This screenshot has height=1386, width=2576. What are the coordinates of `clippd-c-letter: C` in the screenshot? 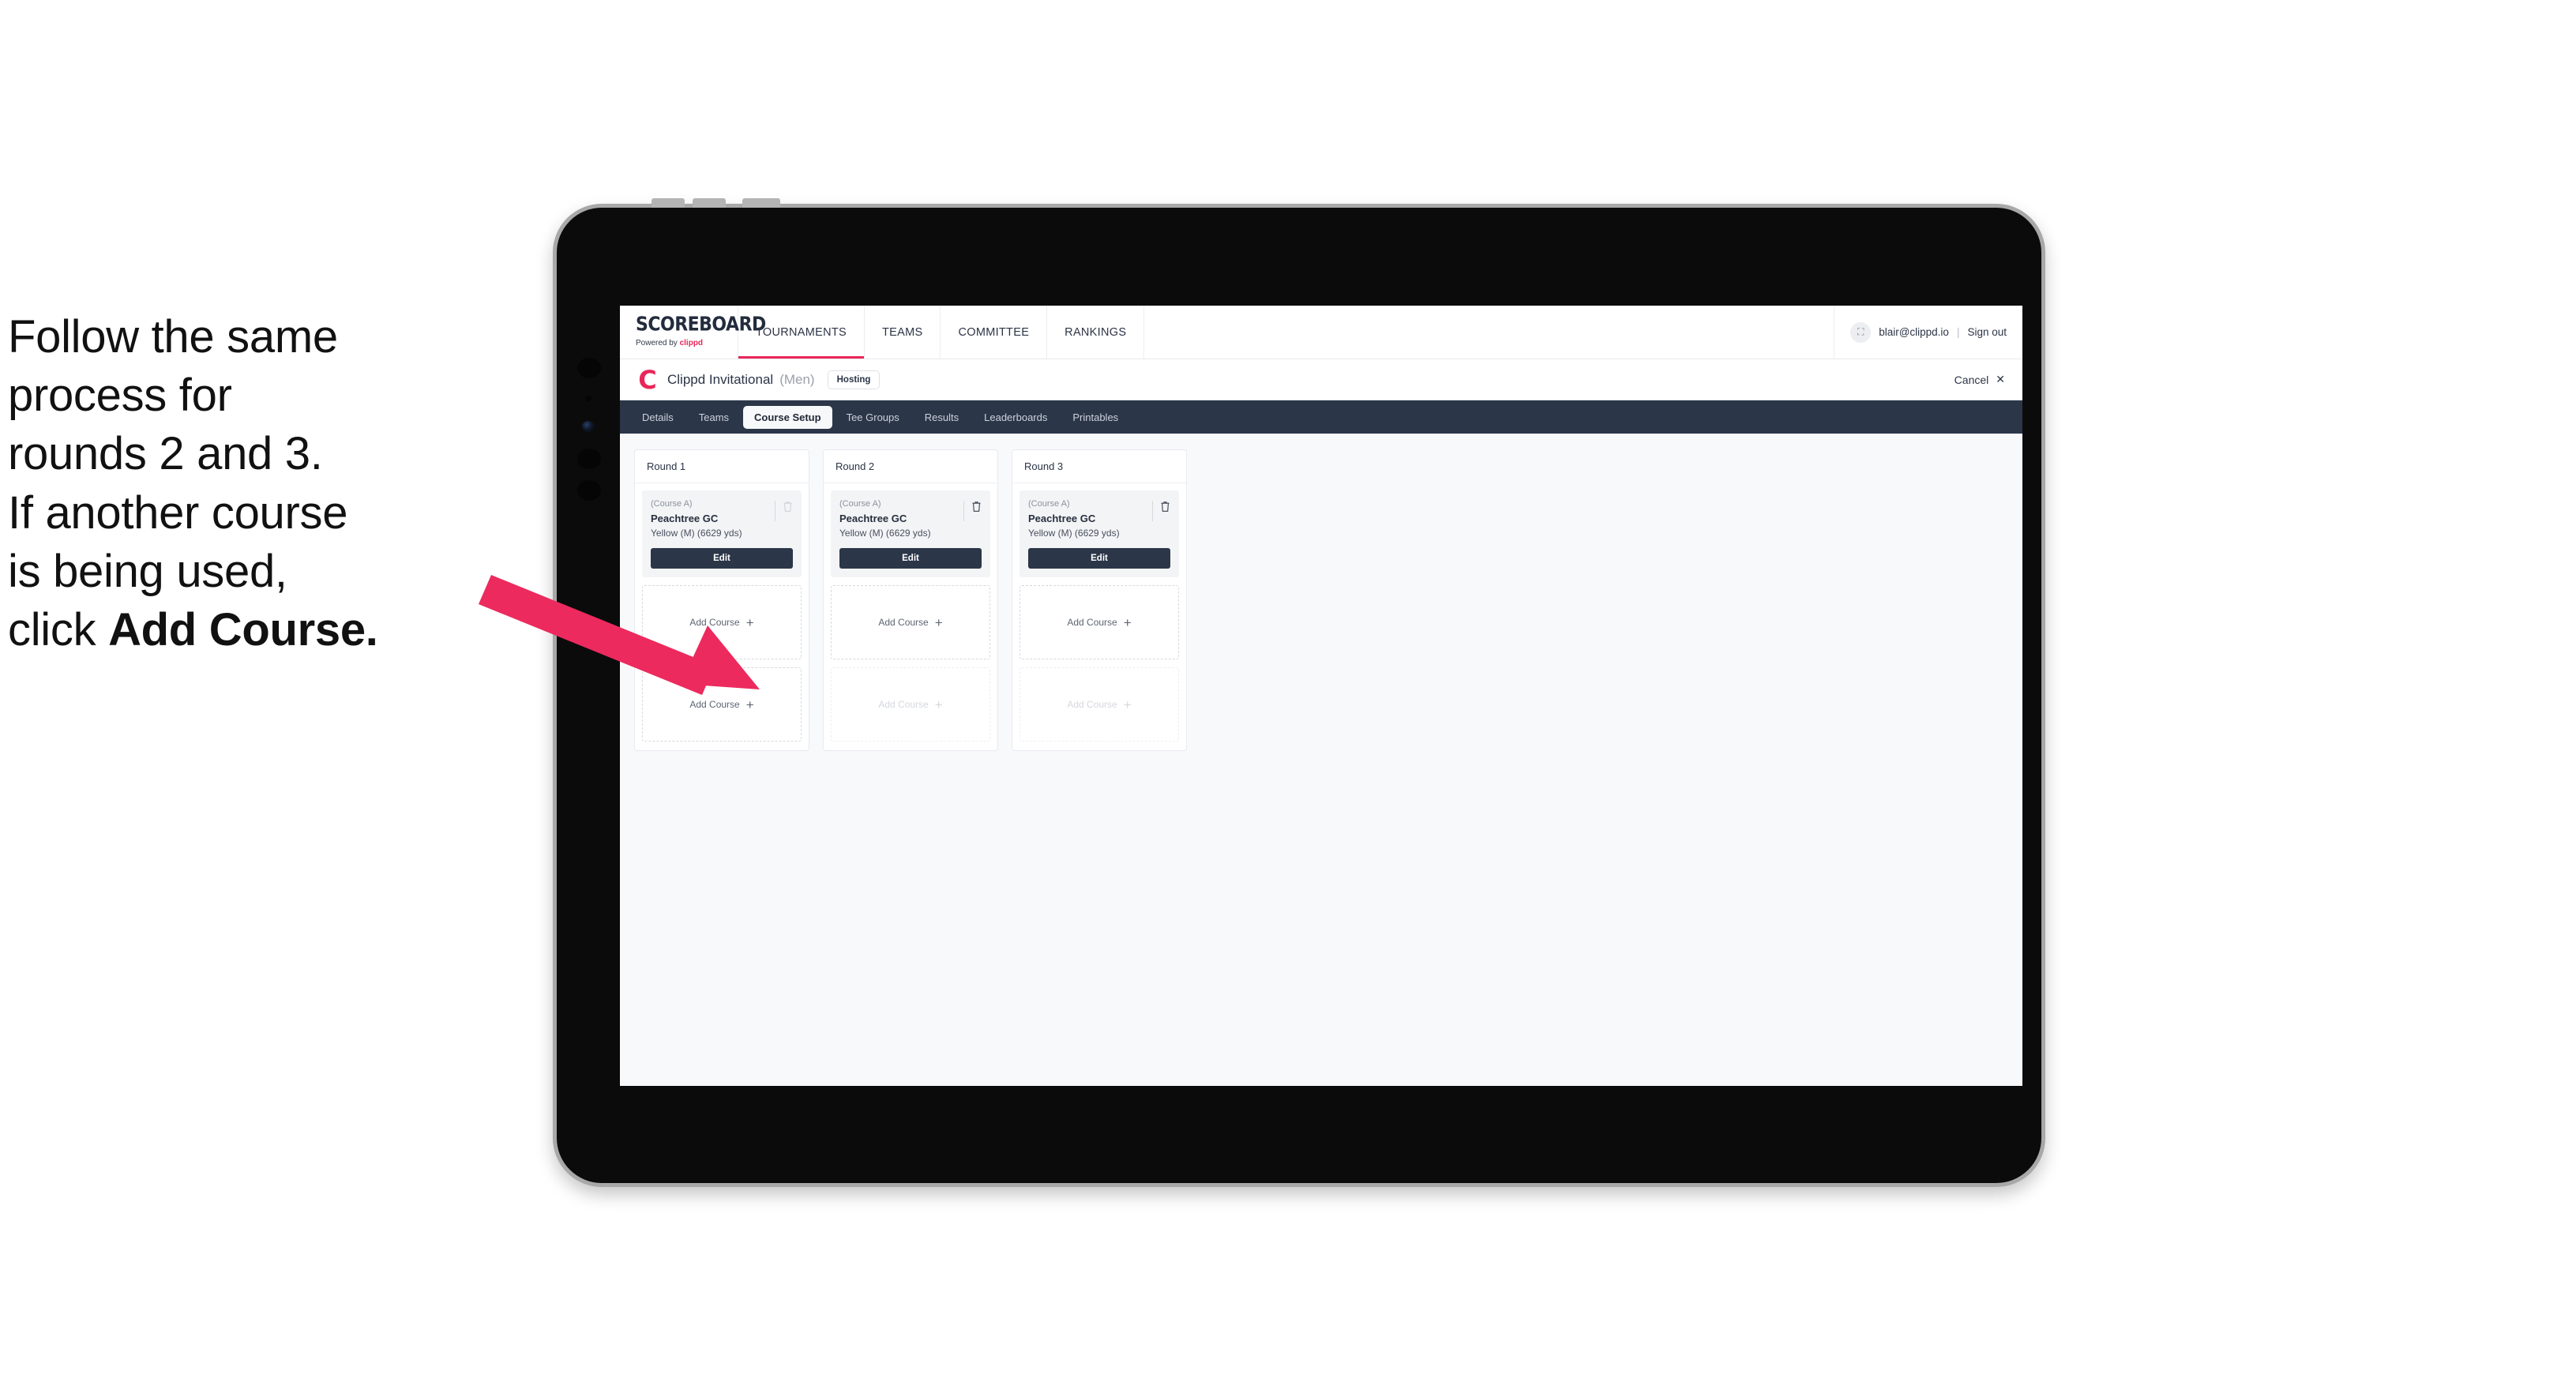 It's located at (647, 379).